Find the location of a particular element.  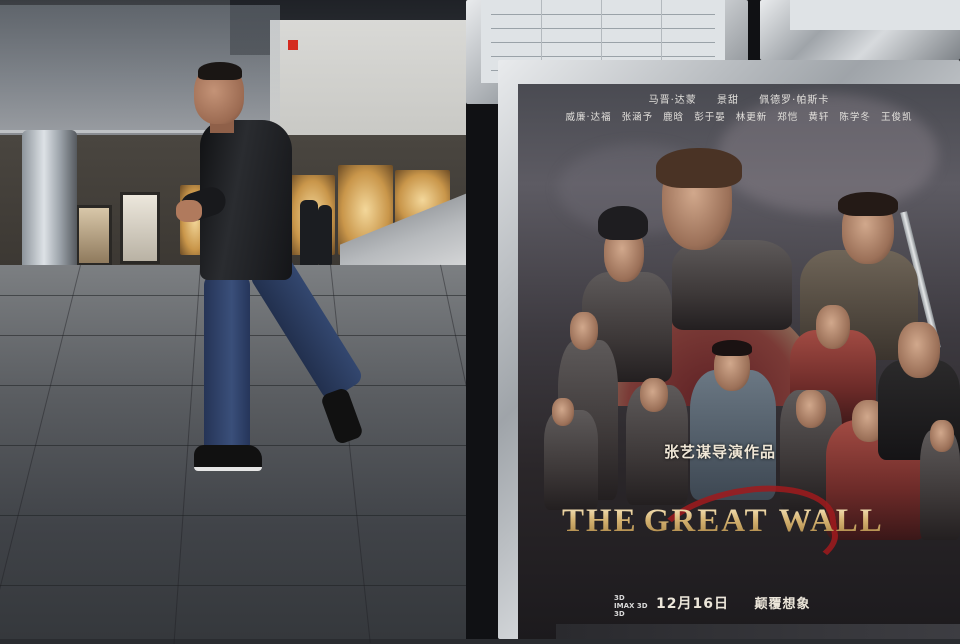

director-credit: 张艺谋导演作品 is located at coordinates (720, 452).